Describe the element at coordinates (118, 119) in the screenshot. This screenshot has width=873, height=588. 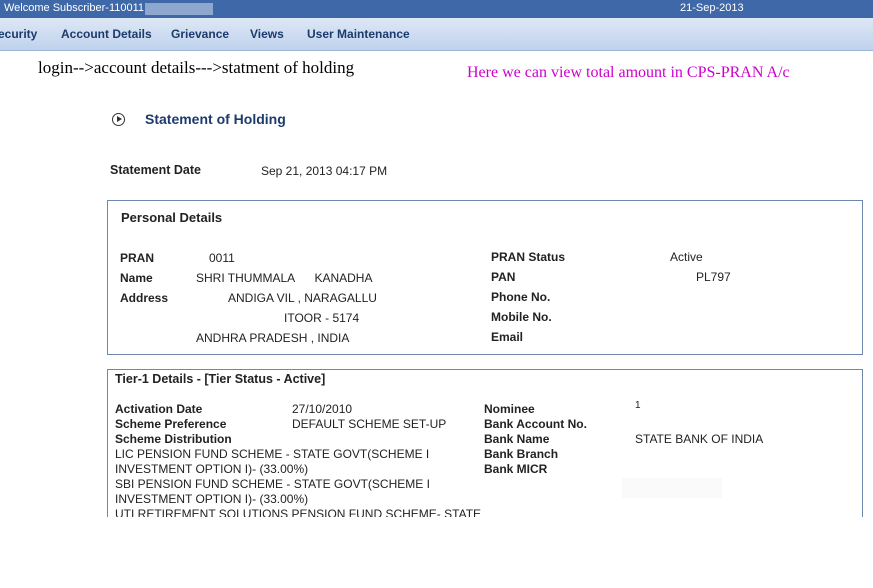
I see `arrow-circle-icon` at that location.